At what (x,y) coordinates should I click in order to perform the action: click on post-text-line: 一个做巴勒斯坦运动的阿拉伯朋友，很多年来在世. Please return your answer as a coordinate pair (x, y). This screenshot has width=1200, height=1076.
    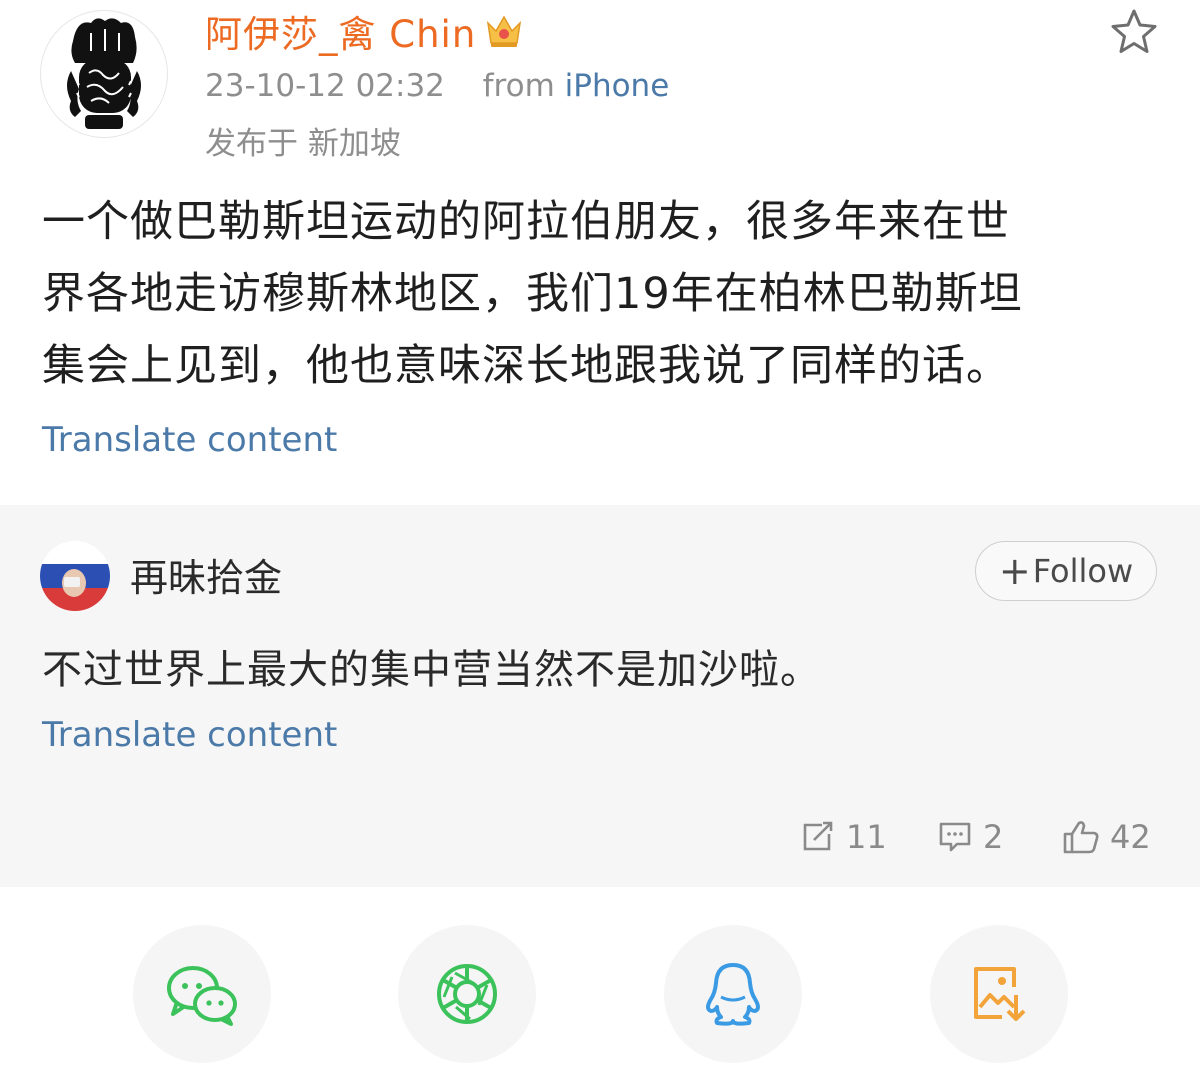
    Looking at the image, I should click on (526, 222).